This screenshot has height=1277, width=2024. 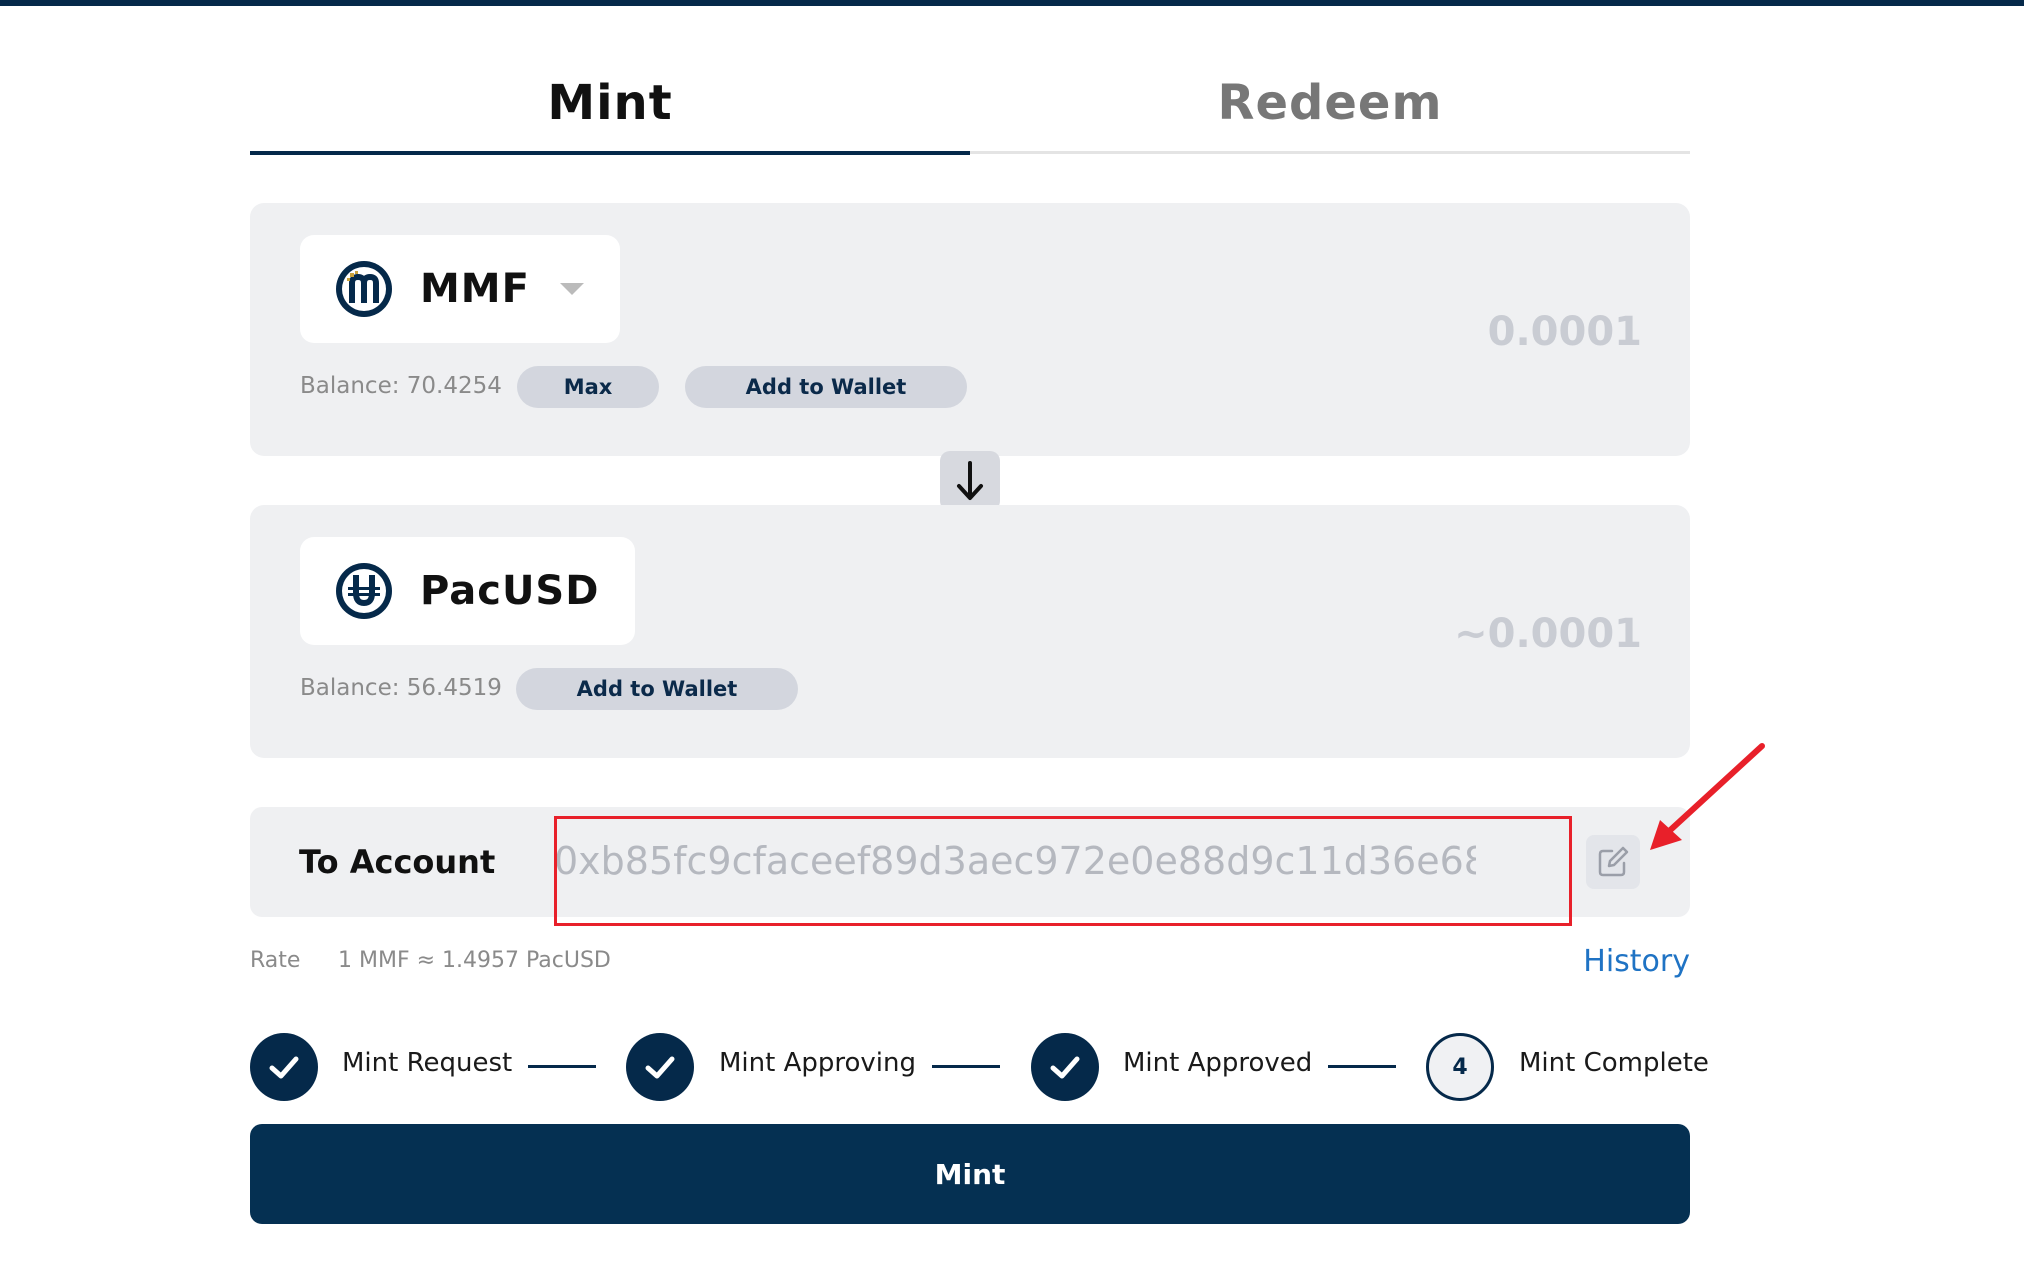 What do you see at coordinates (660, 1067) in the screenshot?
I see `step-2-check-icon` at bounding box center [660, 1067].